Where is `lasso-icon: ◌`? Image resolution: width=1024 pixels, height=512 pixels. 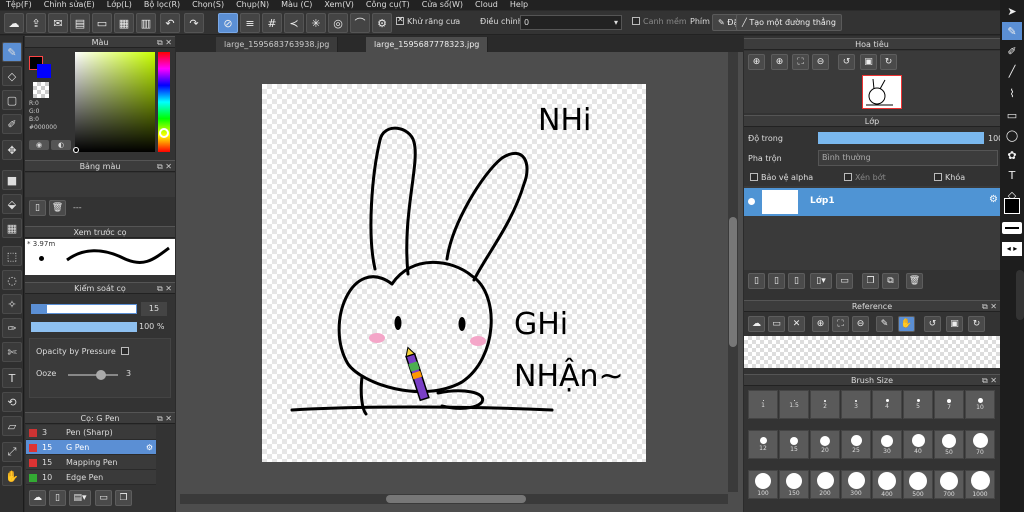 lasso-icon: ◌ is located at coordinates (12, 280).